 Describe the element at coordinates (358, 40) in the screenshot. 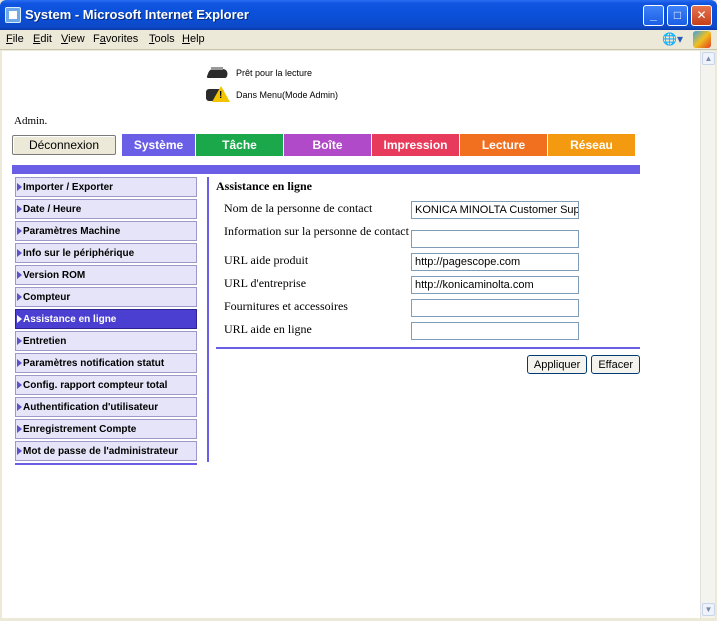

I see `menu-bar: File Edit View Favorites Tools Help 🌐▾` at that location.